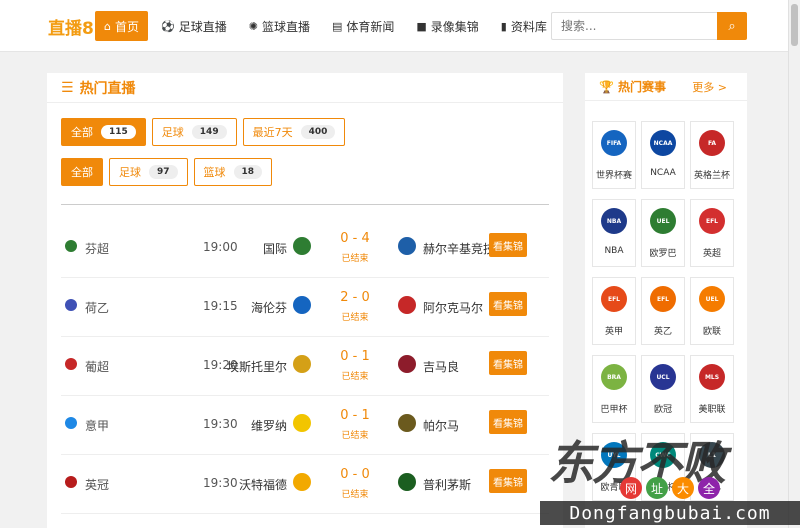 This screenshot has height=528, width=800. Describe the element at coordinates (233, 172) in the screenshot. I see `filter-button: 篮球 18` at that location.